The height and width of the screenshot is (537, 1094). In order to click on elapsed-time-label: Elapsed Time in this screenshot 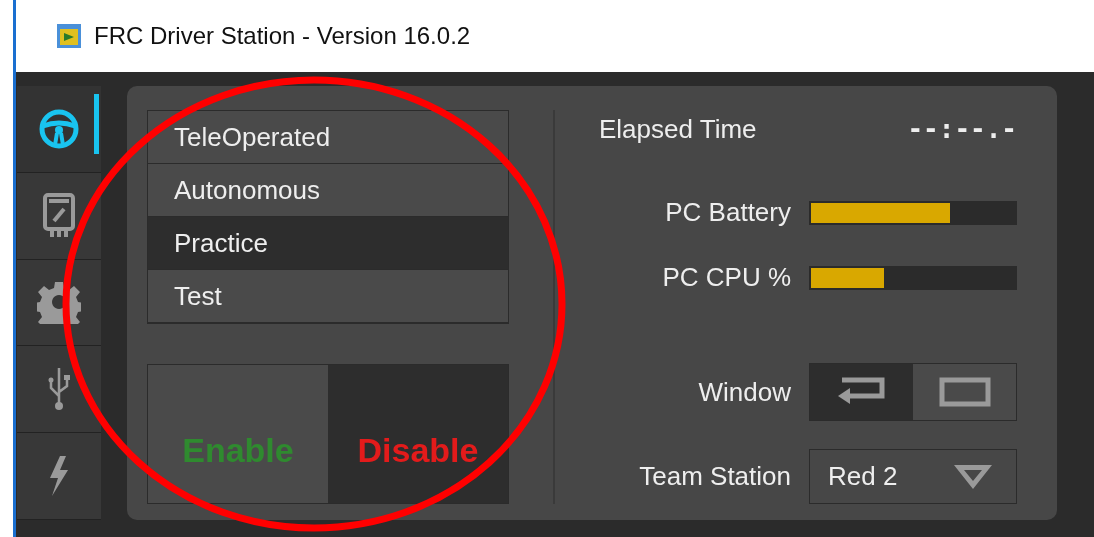, I will do `click(678, 129)`.